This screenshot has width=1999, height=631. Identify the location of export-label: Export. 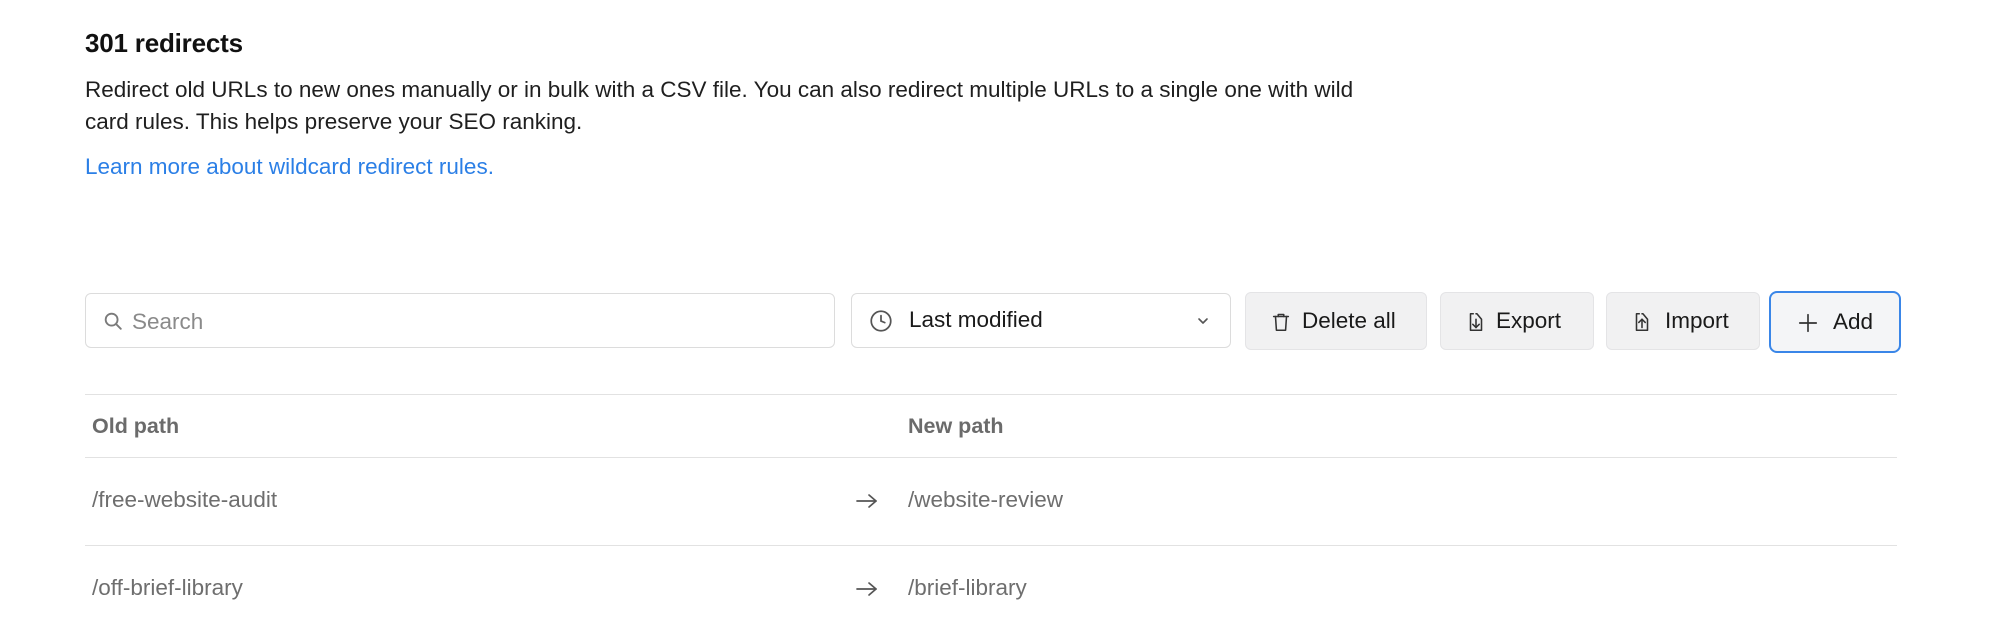
(1529, 320).